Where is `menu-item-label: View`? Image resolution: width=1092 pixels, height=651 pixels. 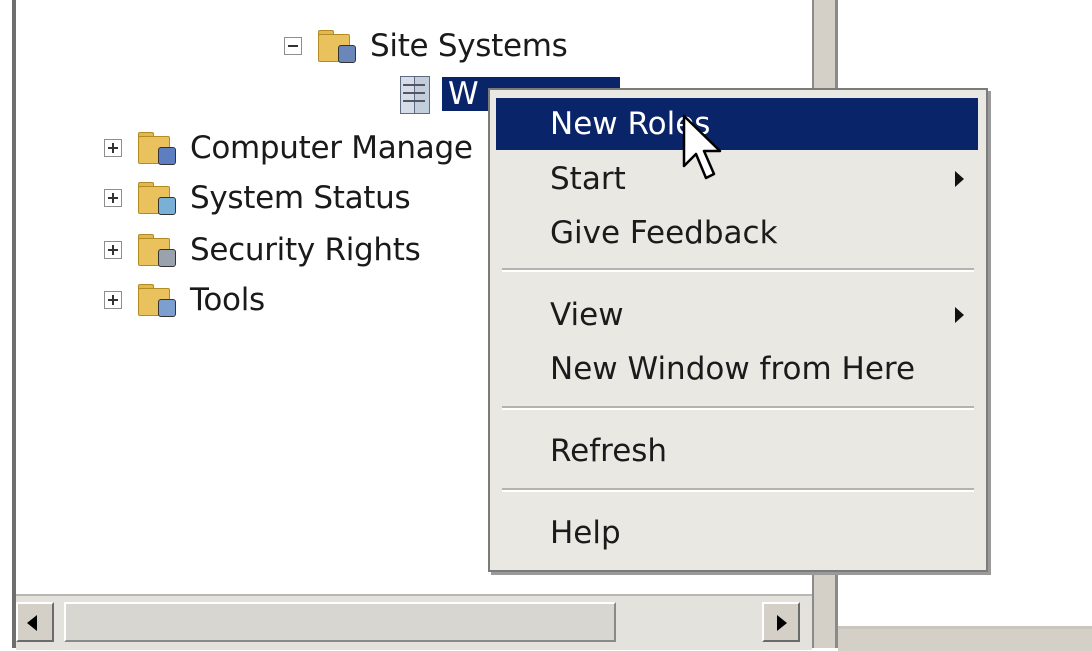 menu-item-label: View is located at coordinates (587, 315).